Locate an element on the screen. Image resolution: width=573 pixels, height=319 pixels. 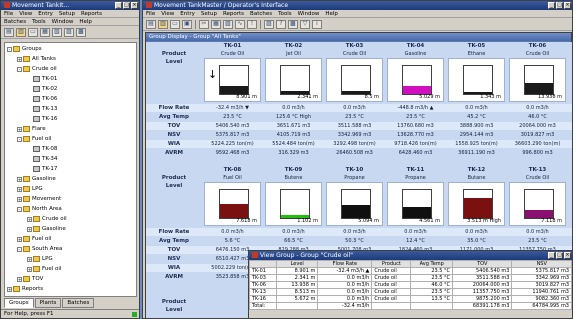
tree-item: + All Tanks is located at coordinates (36, 59).